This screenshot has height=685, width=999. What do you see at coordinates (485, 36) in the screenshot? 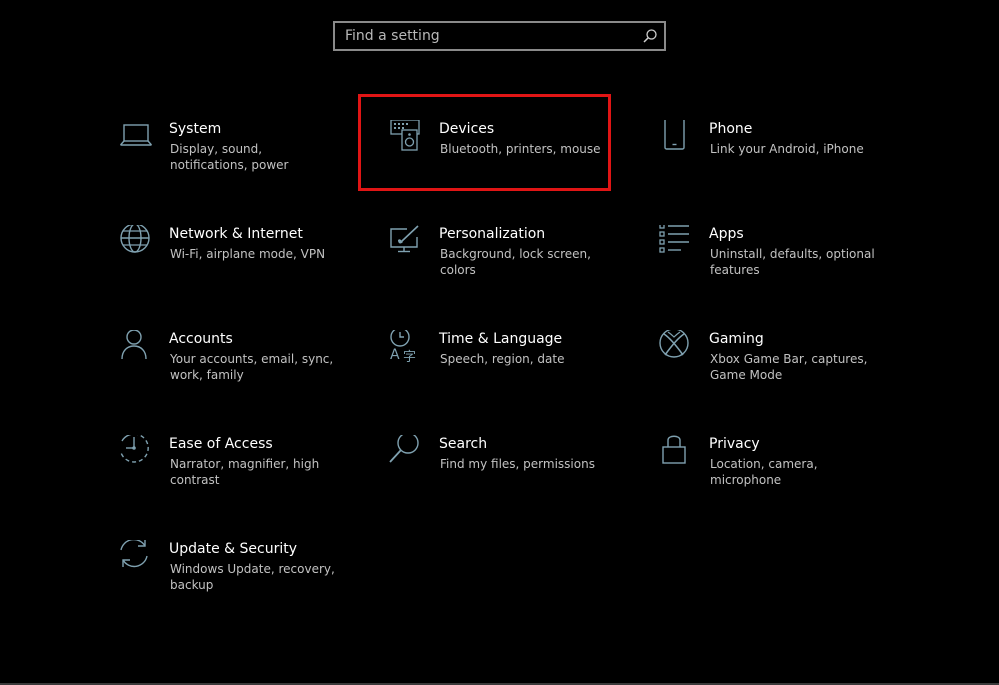
I see `search-input` at bounding box center [485, 36].